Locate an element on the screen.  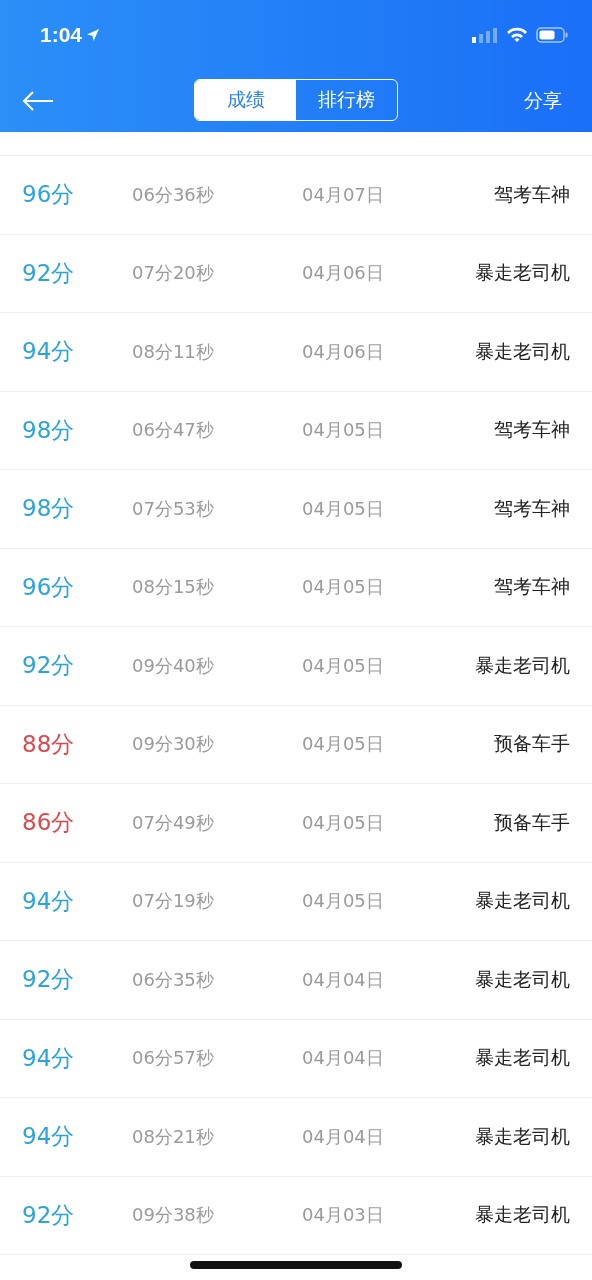
location-arrow-icon is located at coordinates (93, 35).